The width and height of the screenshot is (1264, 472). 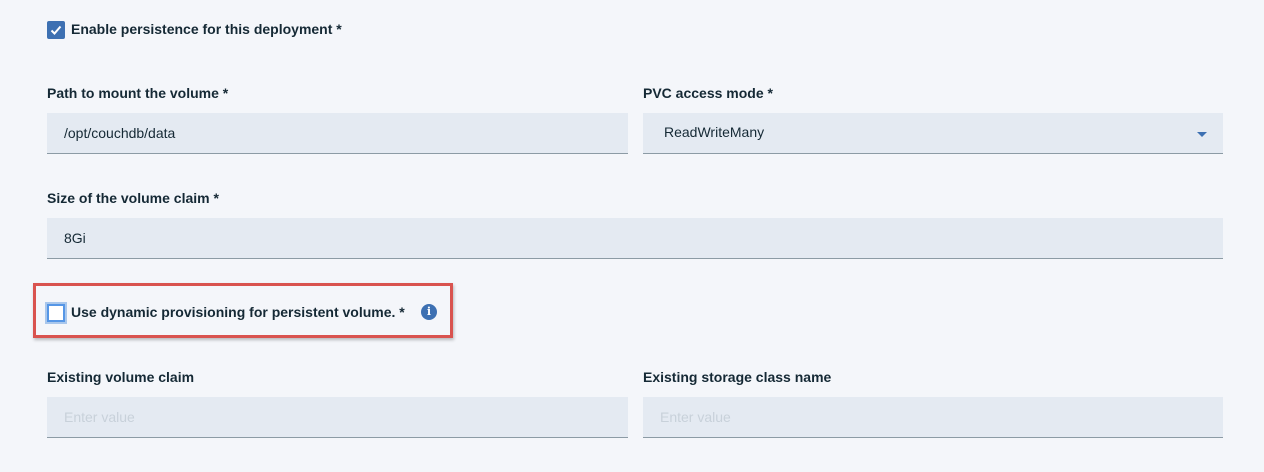 What do you see at coordinates (138, 93) in the screenshot?
I see `mount-path-label: Path to mount the volume *` at bounding box center [138, 93].